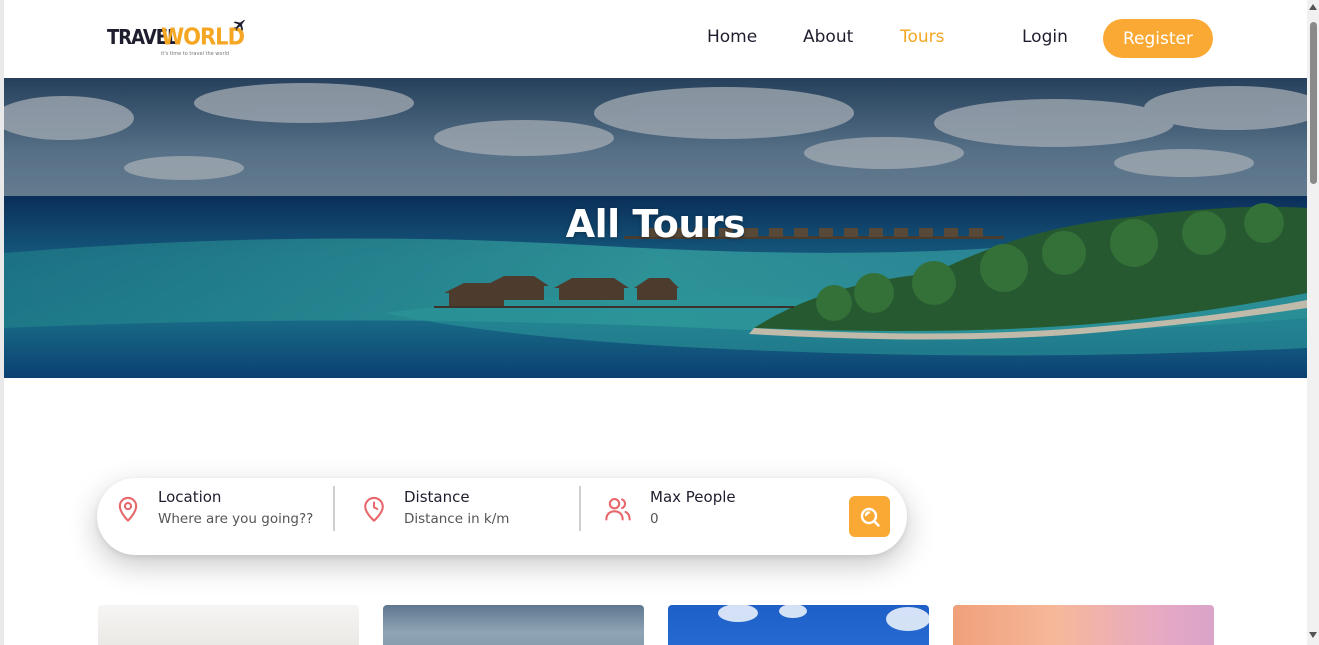  Describe the element at coordinates (1313, 322) in the screenshot. I see `page-scrollbar` at that location.